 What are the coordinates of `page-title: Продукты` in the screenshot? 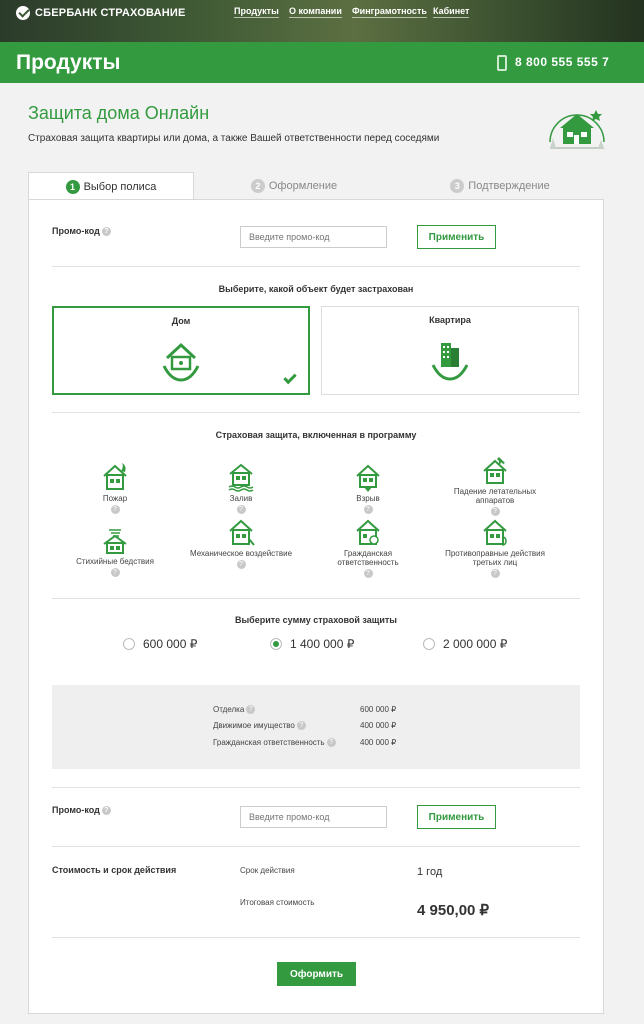 It's located at (68, 62).